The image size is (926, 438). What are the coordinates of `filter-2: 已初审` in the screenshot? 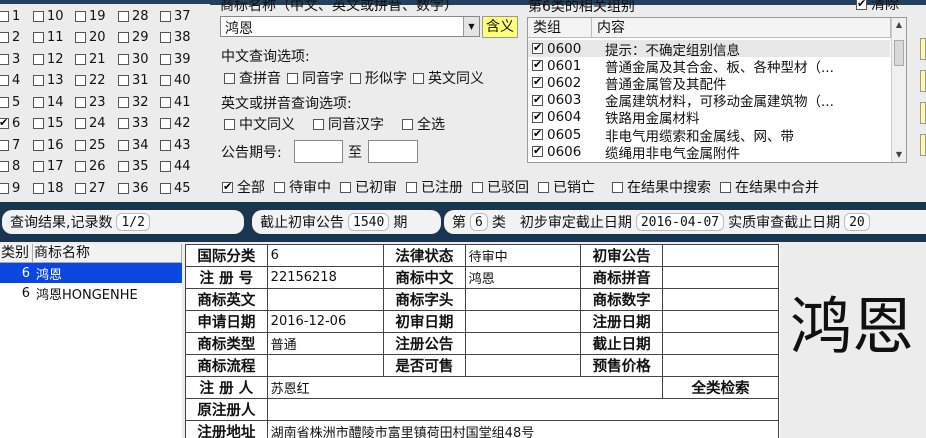 It's located at (368, 187).